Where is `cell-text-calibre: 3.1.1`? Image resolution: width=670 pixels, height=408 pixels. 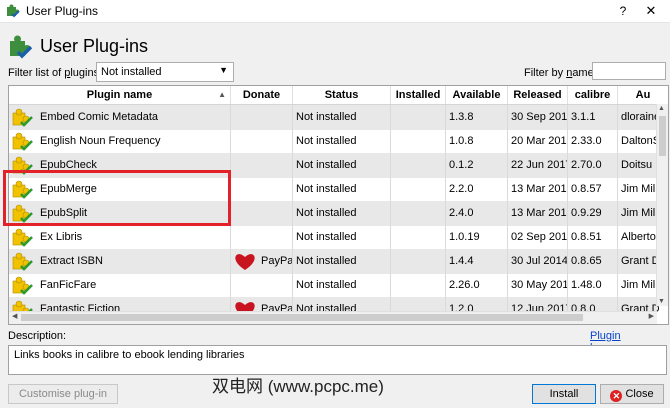 cell-text-calibre: 3.1.1 is located at coordinates (583, 117).